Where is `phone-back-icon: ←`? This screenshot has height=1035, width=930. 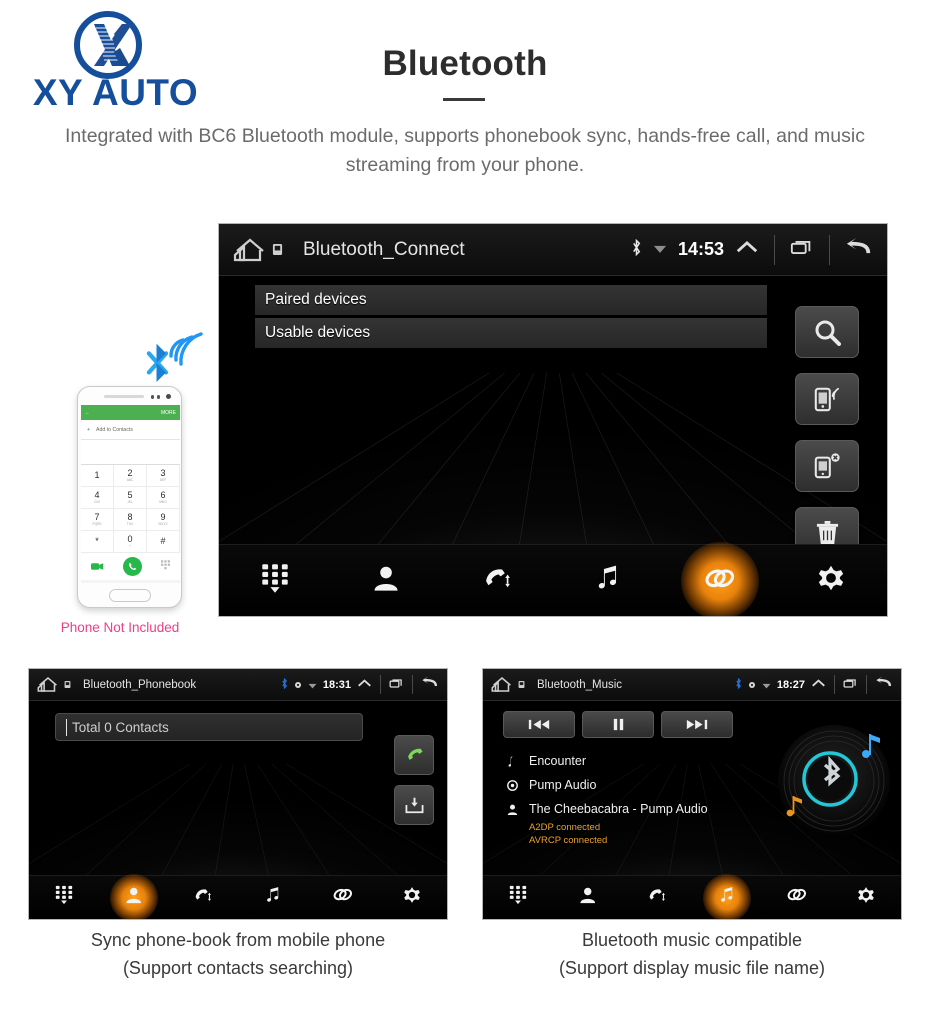
phone-back-icon: ← is located at coordinates (87, 412).